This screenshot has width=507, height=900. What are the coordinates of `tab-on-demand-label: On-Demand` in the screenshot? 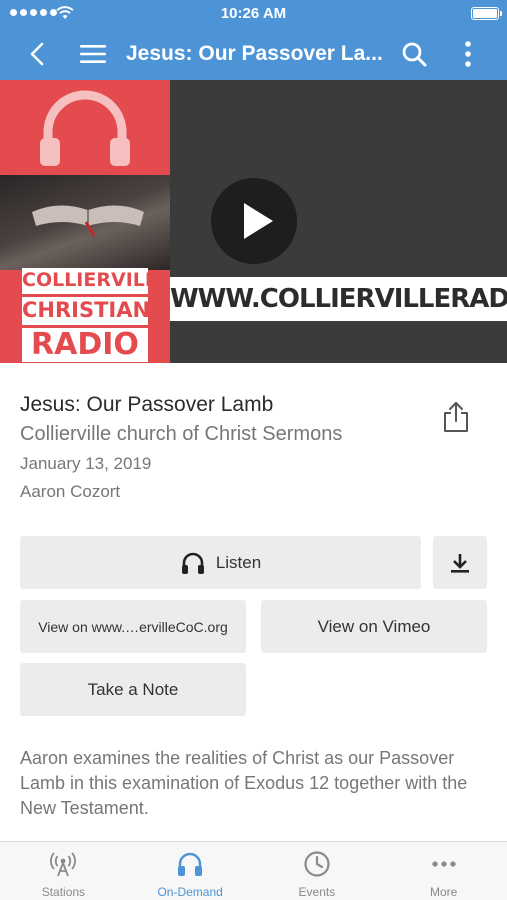 It's located at (190, 892).